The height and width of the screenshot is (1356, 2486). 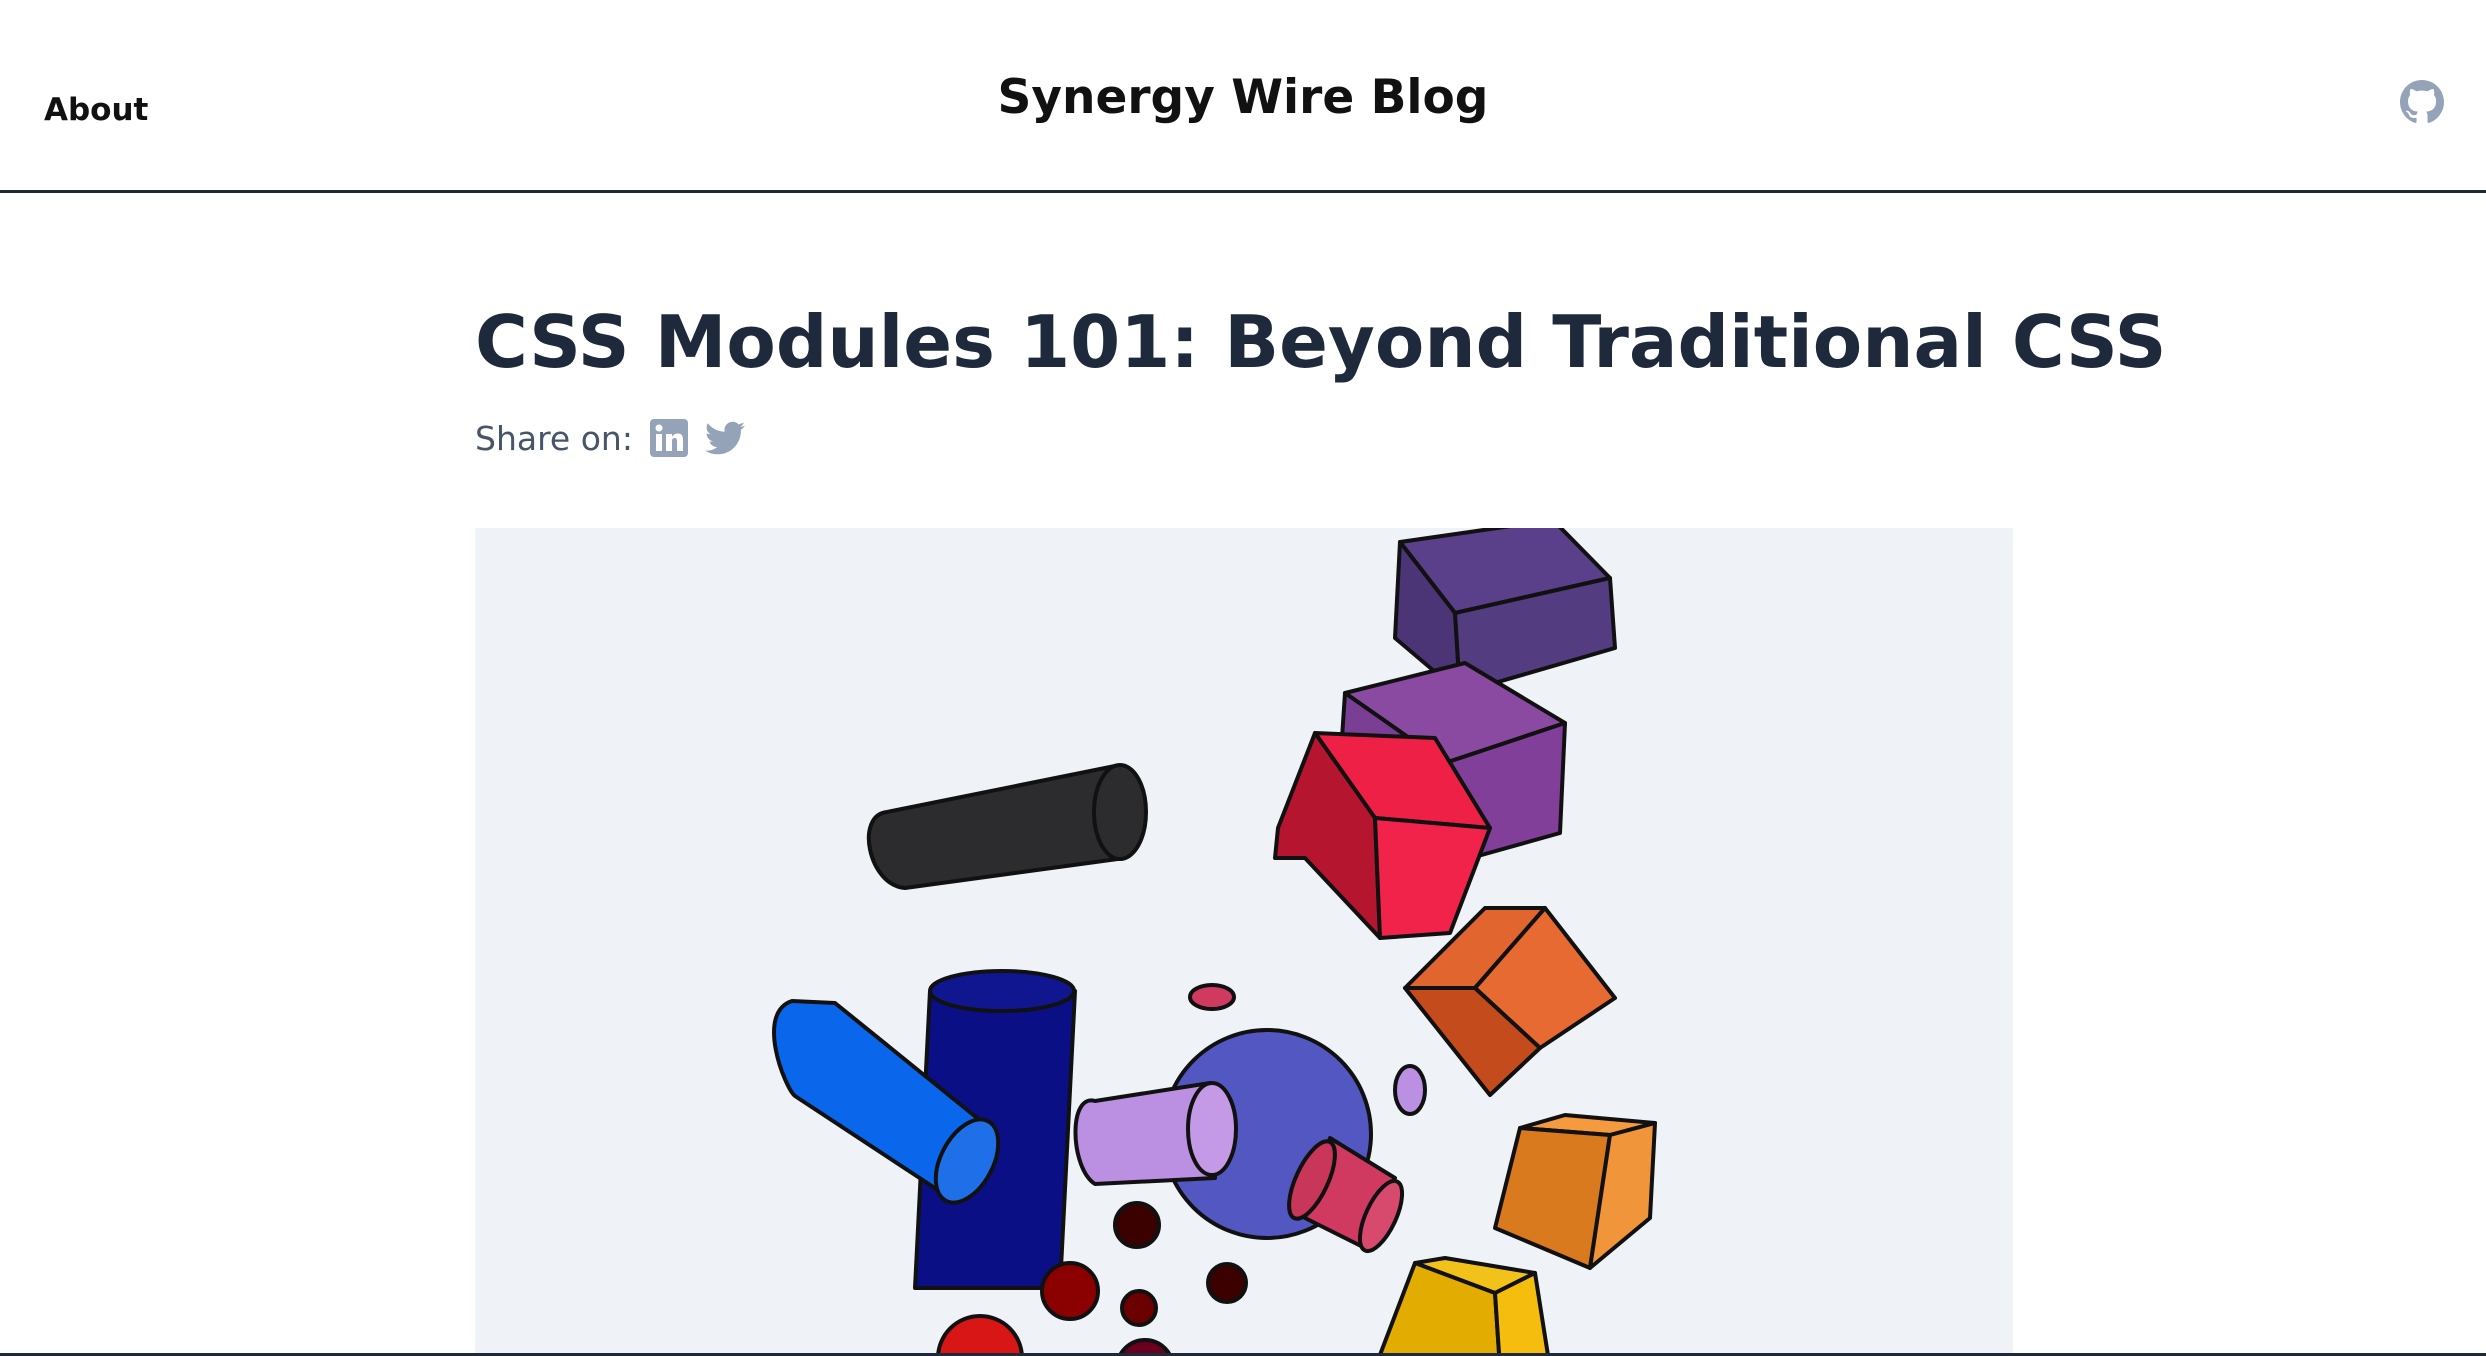 I want to click on share-label: Share on:, so click(x=554, y=438).